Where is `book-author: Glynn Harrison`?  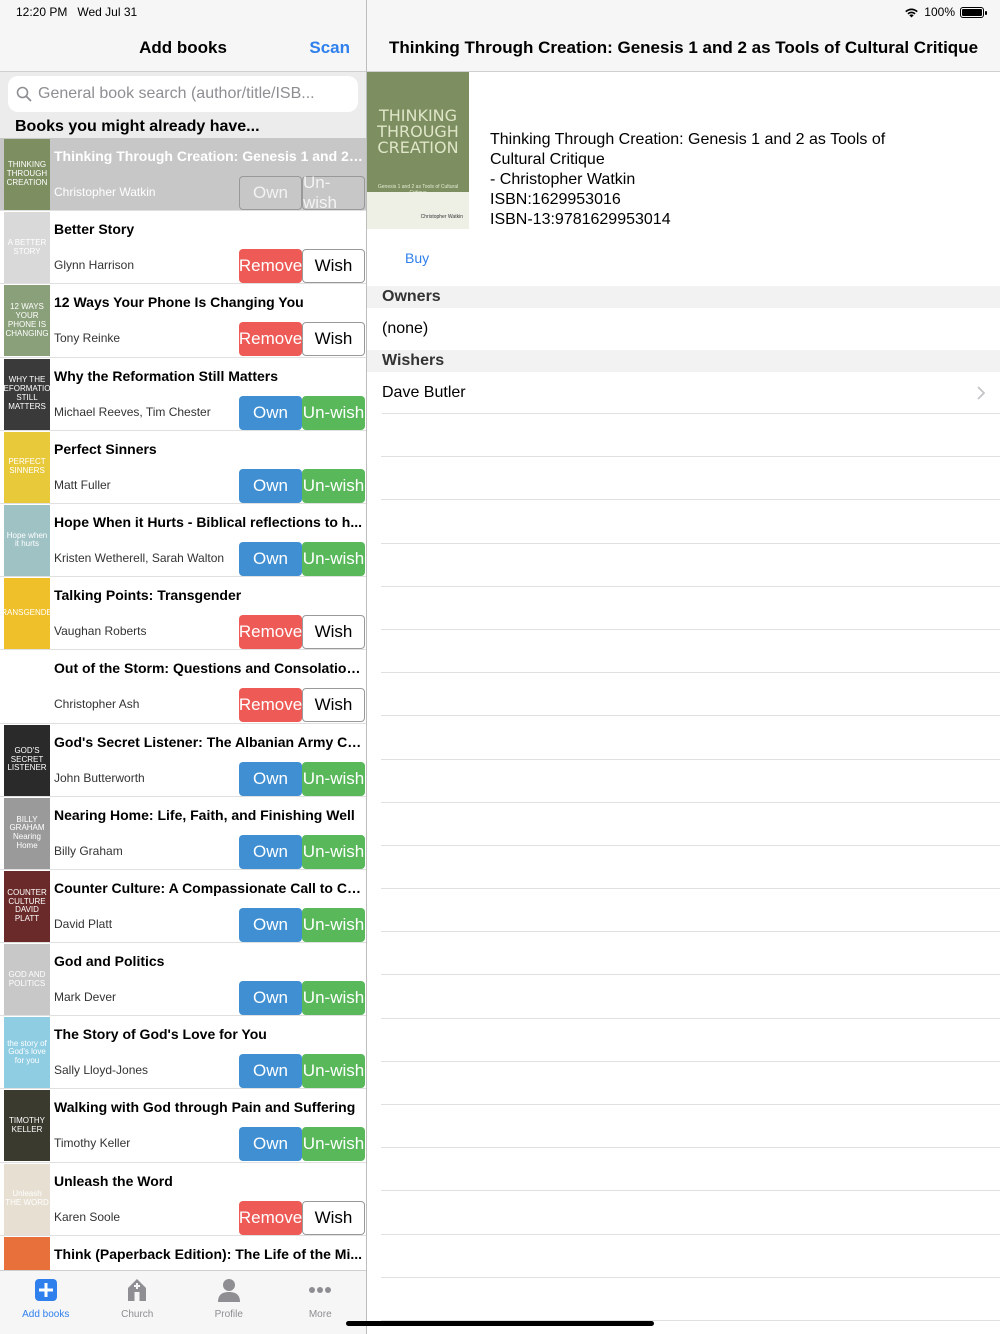
book-author: Glynn Harrison is located at coordinates (94, 265).